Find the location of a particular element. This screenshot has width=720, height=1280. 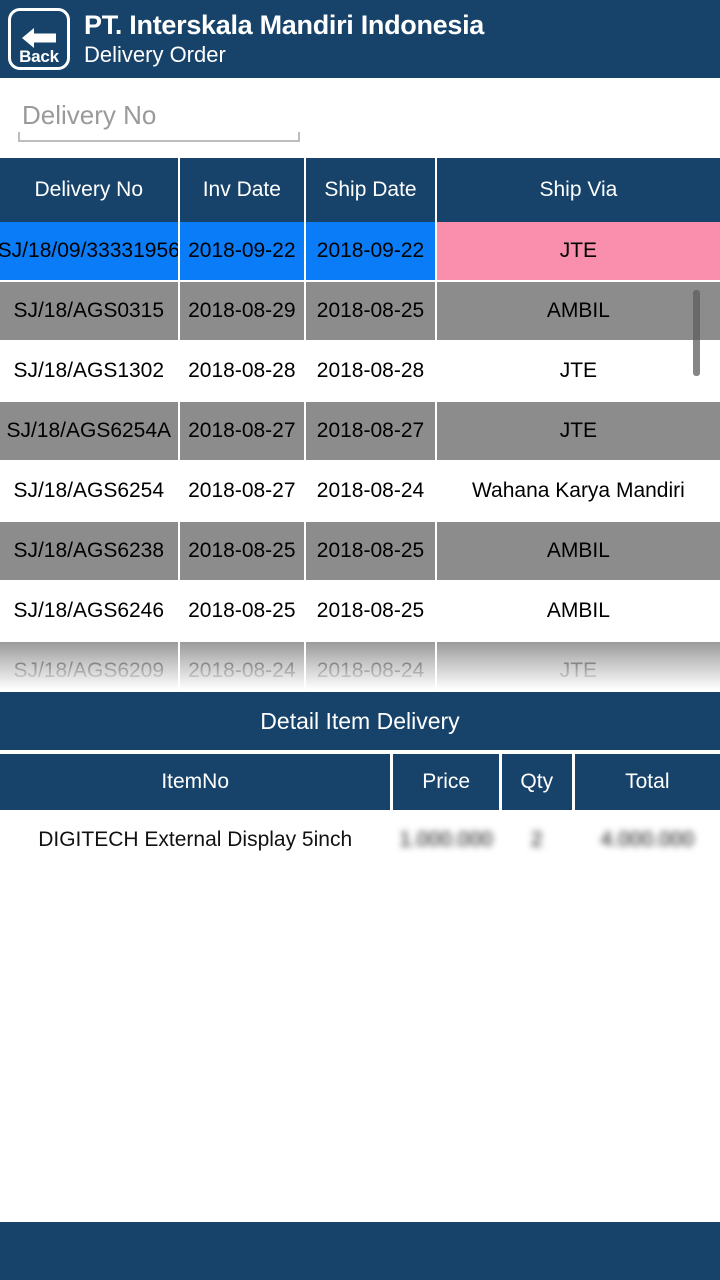

column-header-qty: Qty is located at coordinates (536, 782).